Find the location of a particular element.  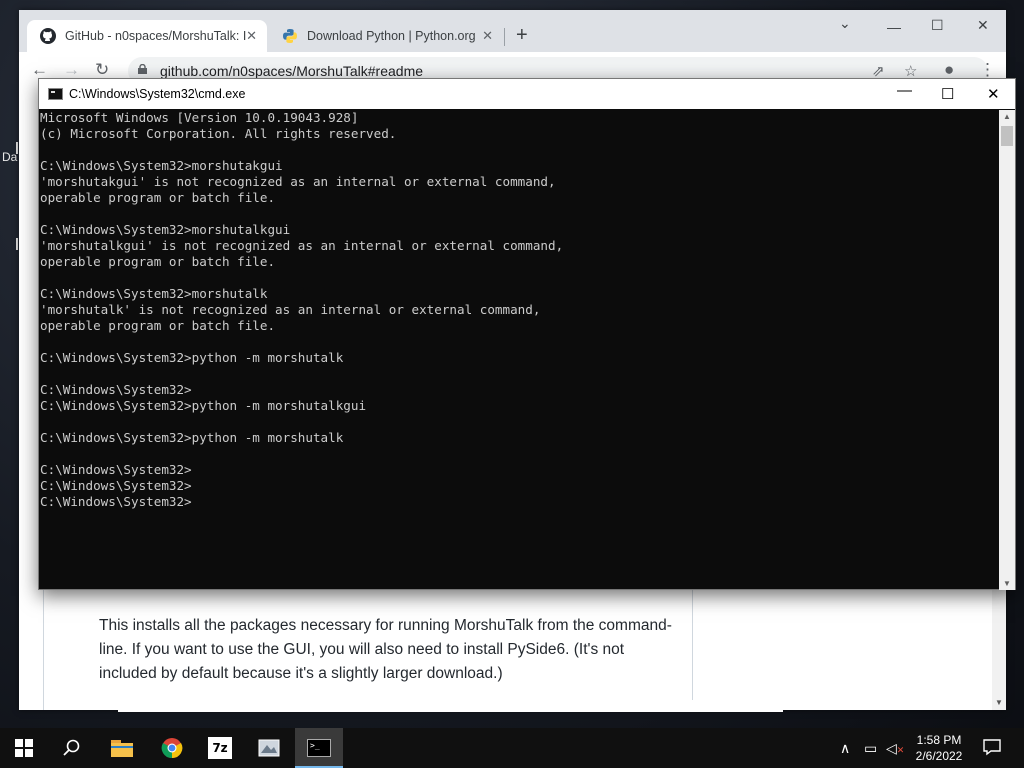

7zip-icon: 7z is located at coordinates (220, 748).